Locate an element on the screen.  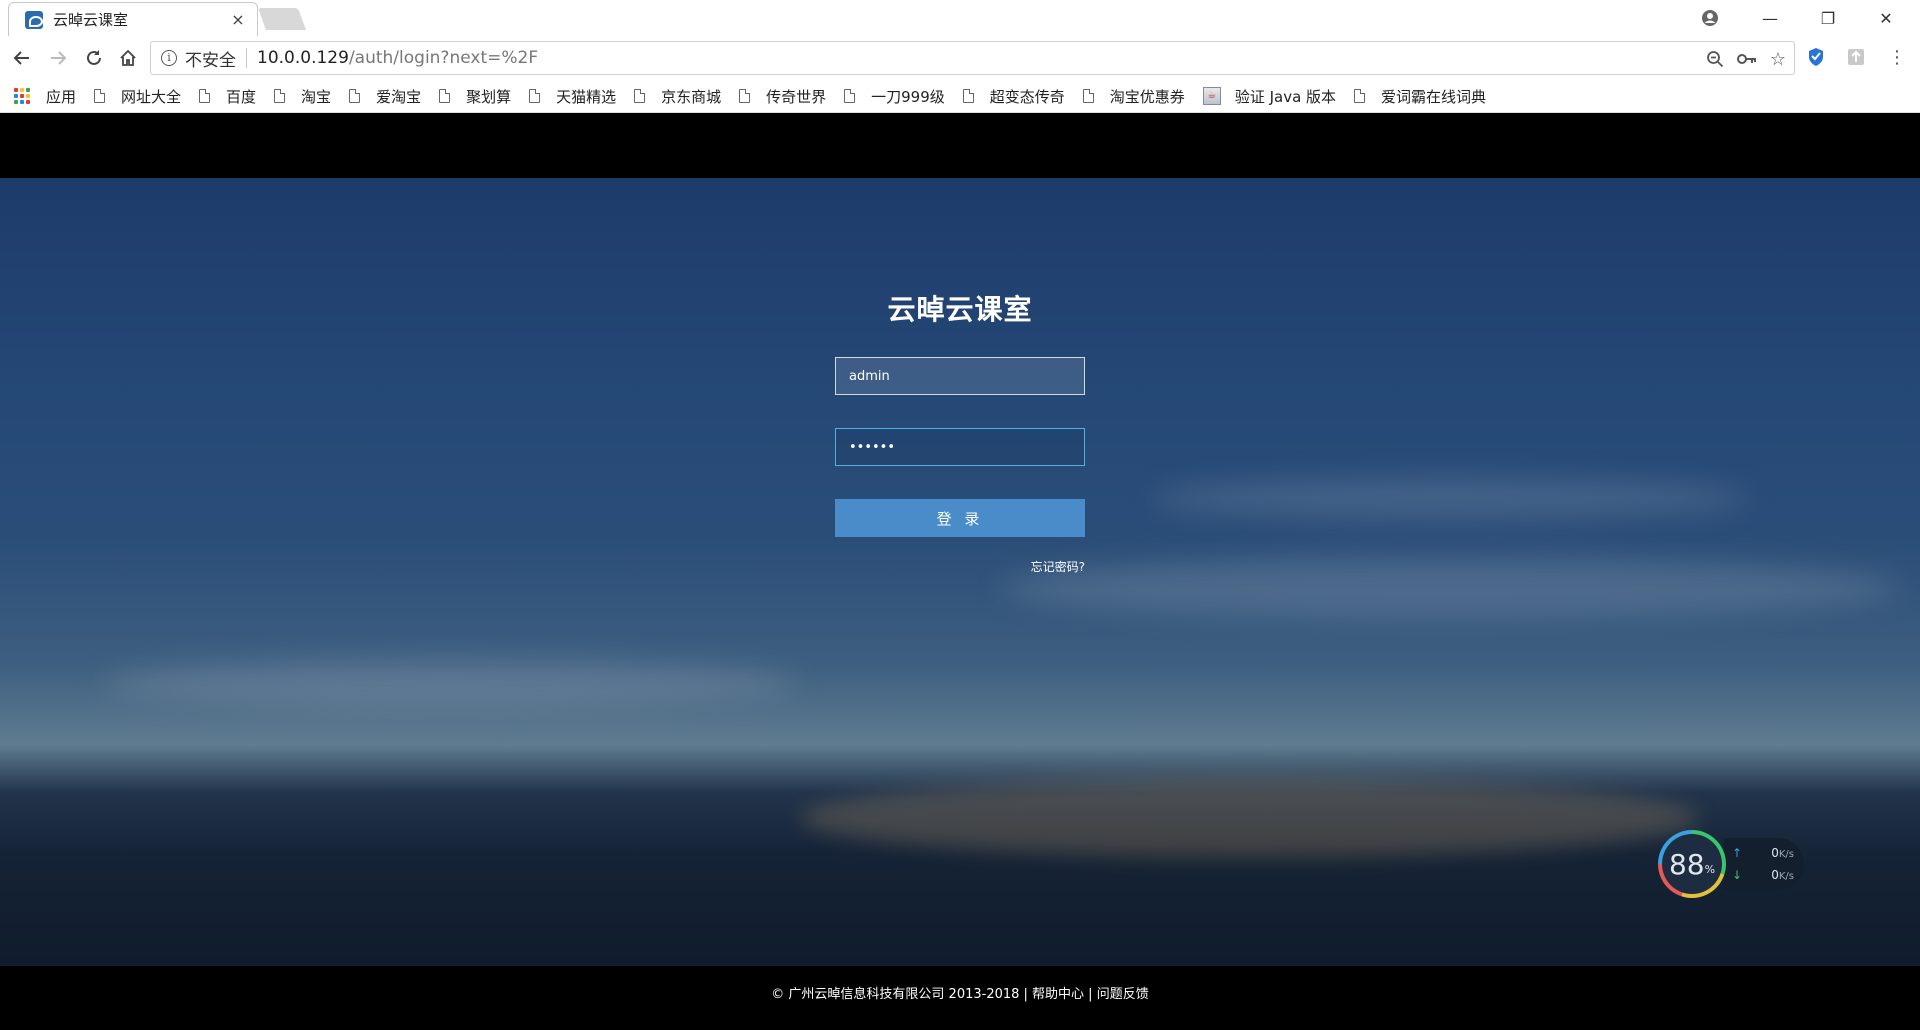
bookmark-label: 京东商城 is located at coordinates (691, 96).